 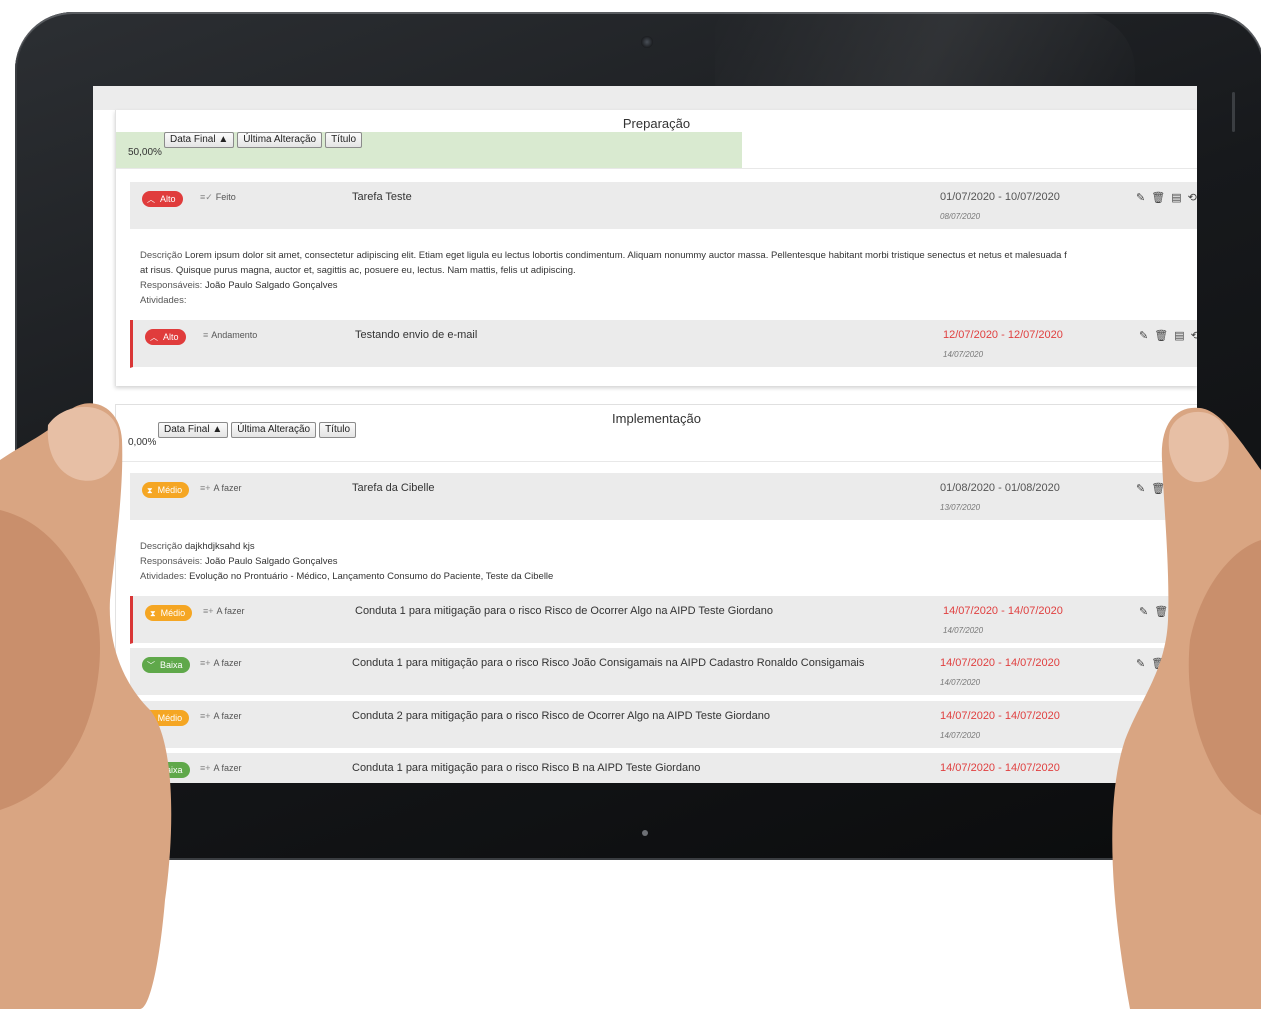 What do you see at coordinates (171, 285) in the screenshot?
I see `responsaveis-label: Responsáveis:` at bounding box center [171, 285].